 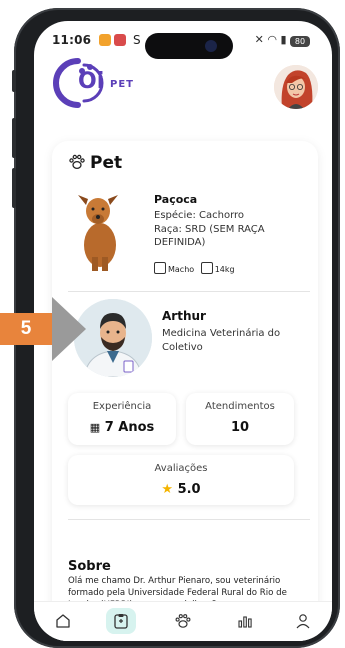 I want to click on vet-name: Arthur, so click(x=184, y=316).